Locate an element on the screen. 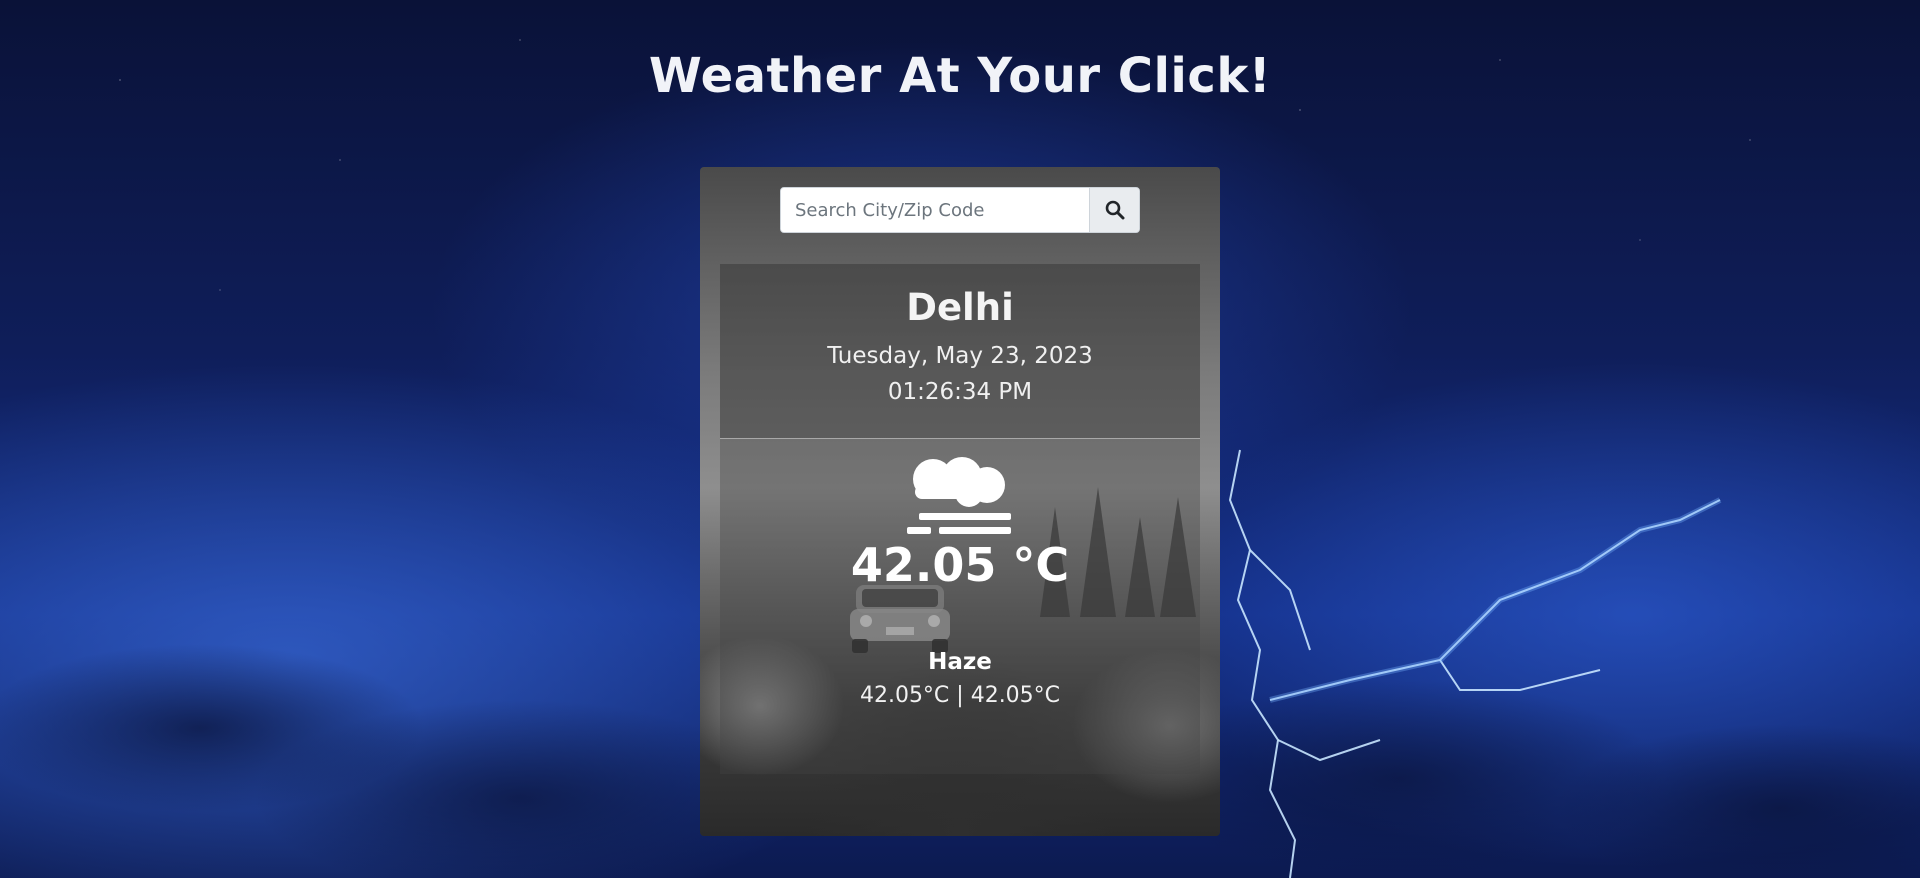  location-section: Delhi Tuesday, May 23, 2023 01:26:34 PM is located at coordinates (960, 351).